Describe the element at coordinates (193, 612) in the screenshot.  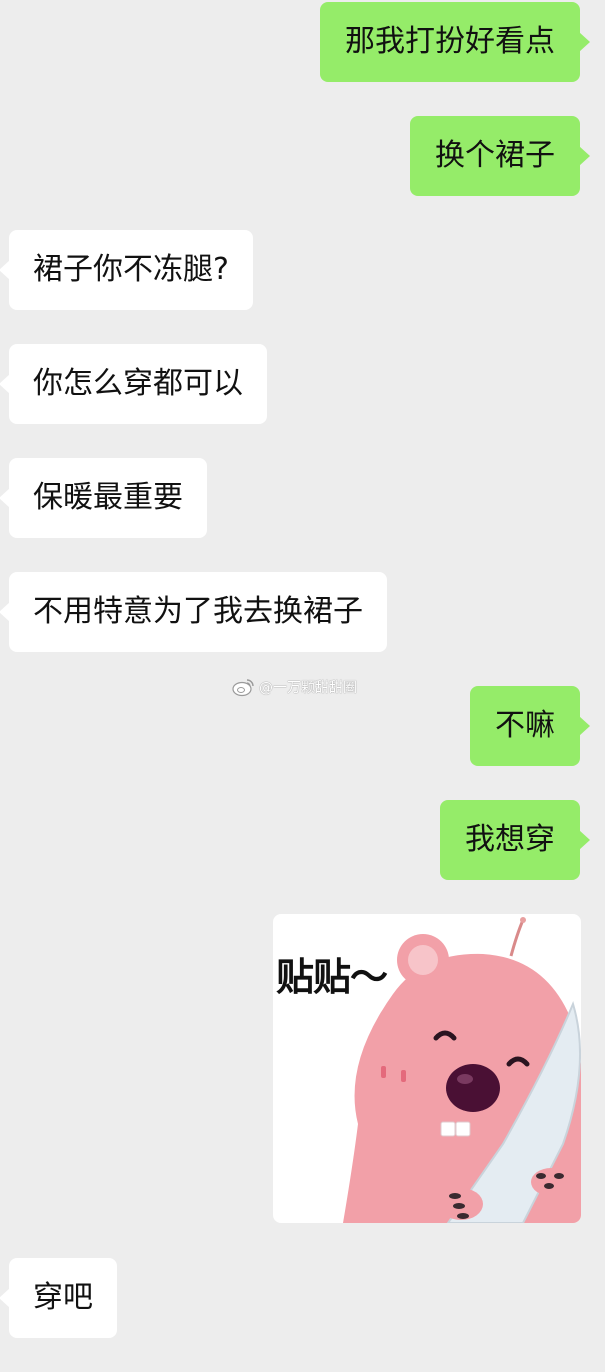
I see `message-received: 不用特意为了我去换裙子` at that location.